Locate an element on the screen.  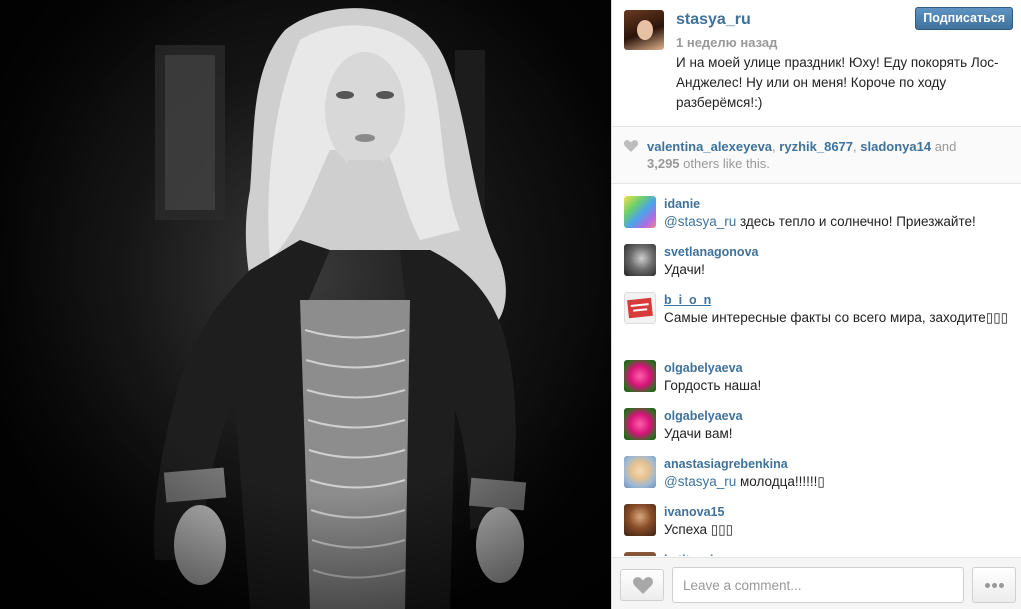
commenter-username: anastasiagrebenkina is located at coordinates (837, 464).